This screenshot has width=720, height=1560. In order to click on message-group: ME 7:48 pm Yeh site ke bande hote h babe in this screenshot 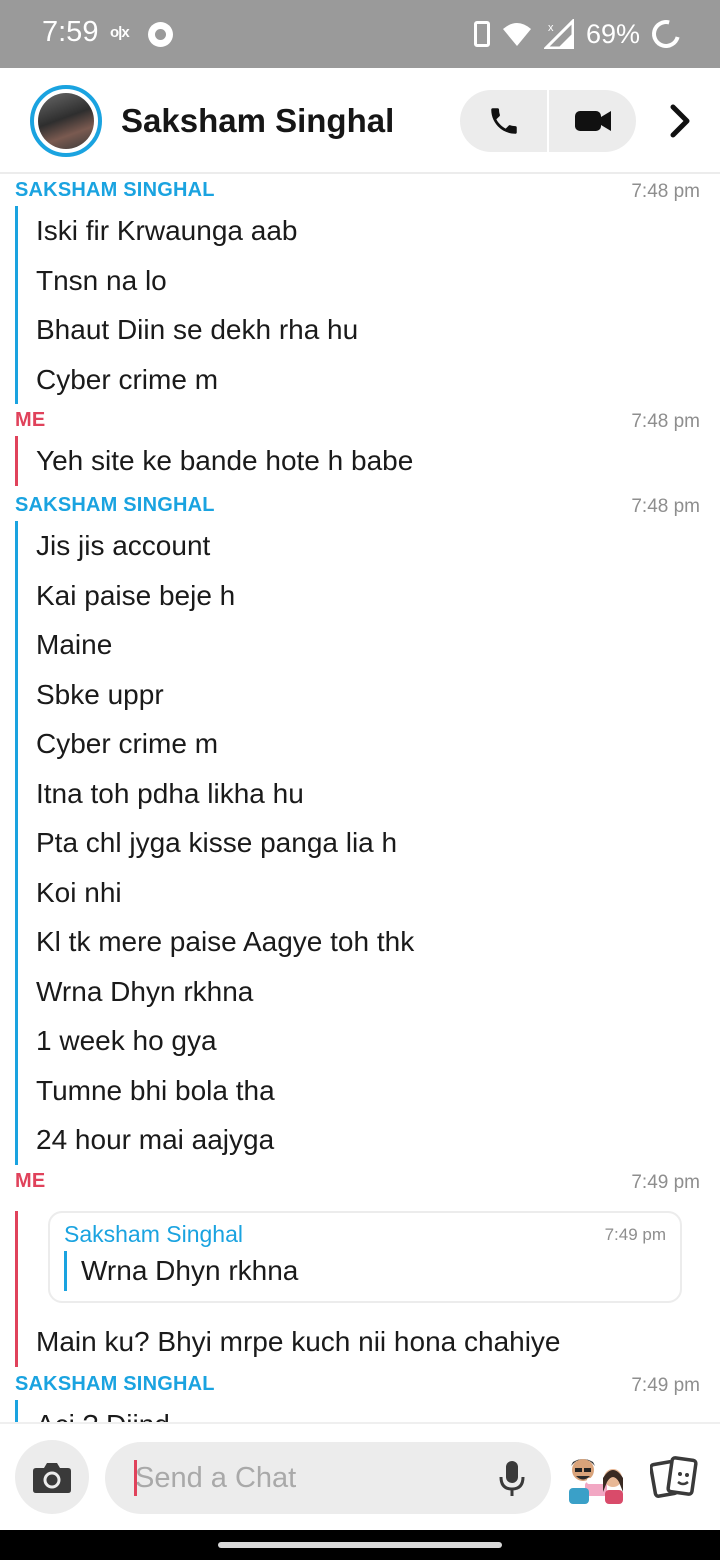, I will do `click(360, 448)`.